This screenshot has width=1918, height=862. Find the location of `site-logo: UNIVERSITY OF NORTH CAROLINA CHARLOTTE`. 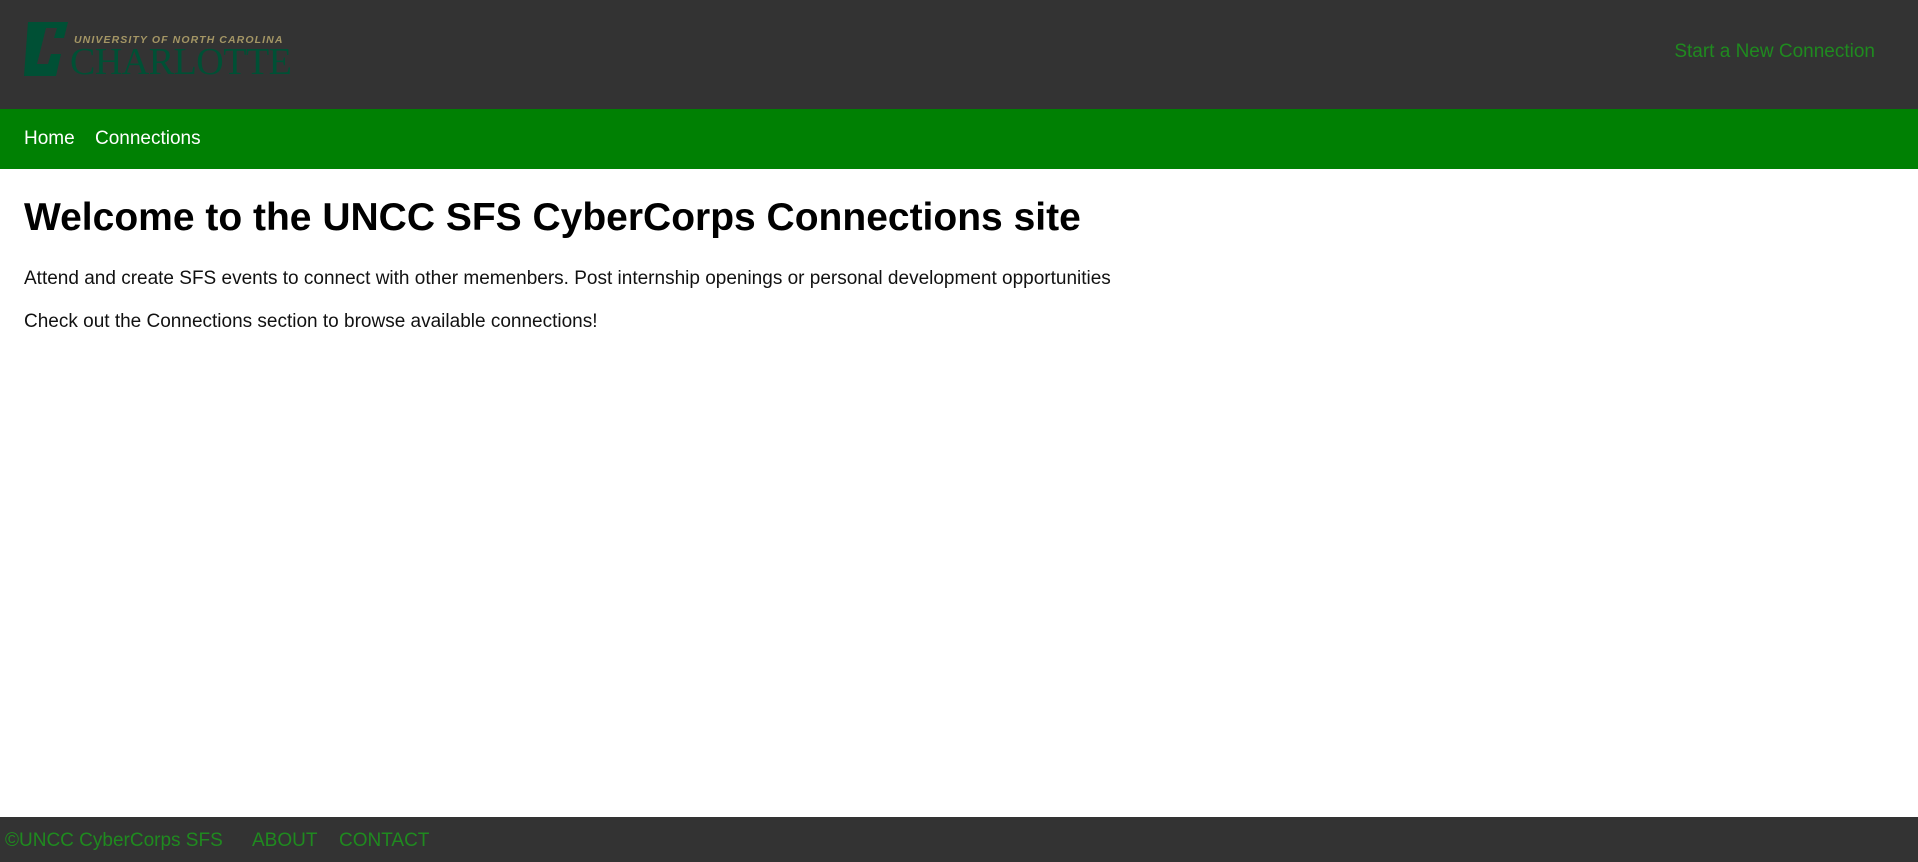

site-logo: UNIVERSITY OF NORTH CAROLINA CHARLOTTE is located at coordinates (158, 51).